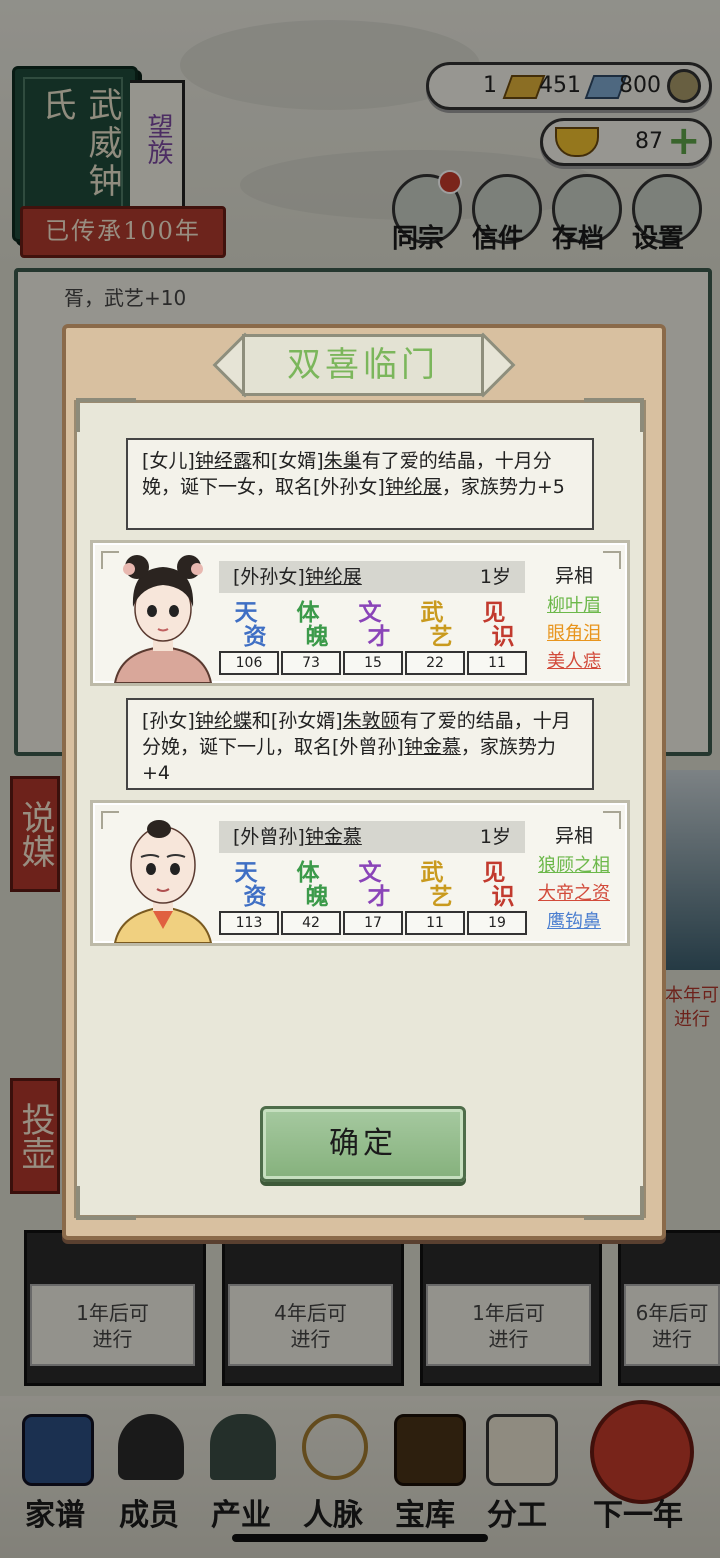 The image size is (720, 1558). I want to click on child-relation: [外孙女], so click(269, 577).